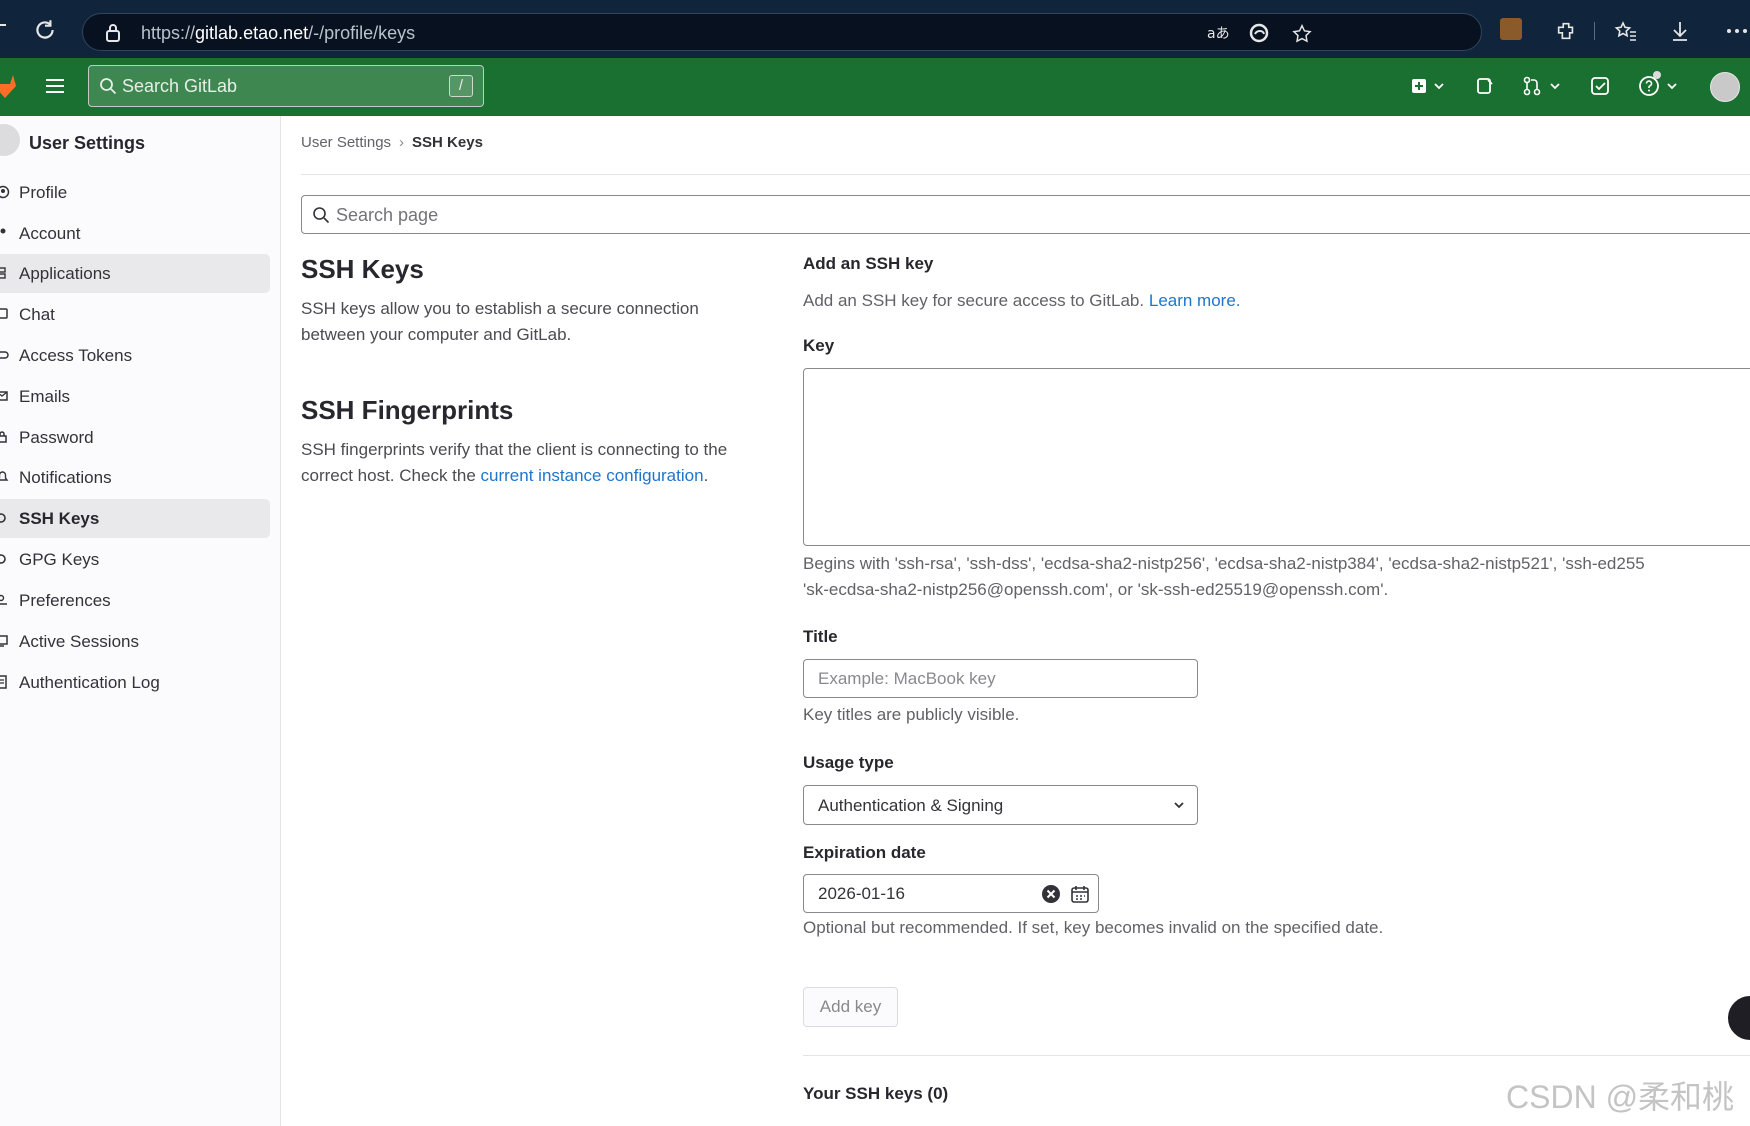  What do you see at coordinates (1594, 31) in the screenshot?
I see `toolbar-divider` at bounding box center [1594, 31].